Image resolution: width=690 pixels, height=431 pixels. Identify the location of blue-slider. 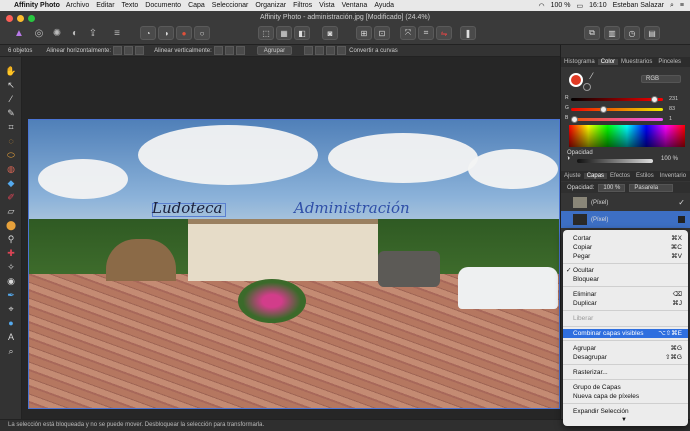
(617, 119).